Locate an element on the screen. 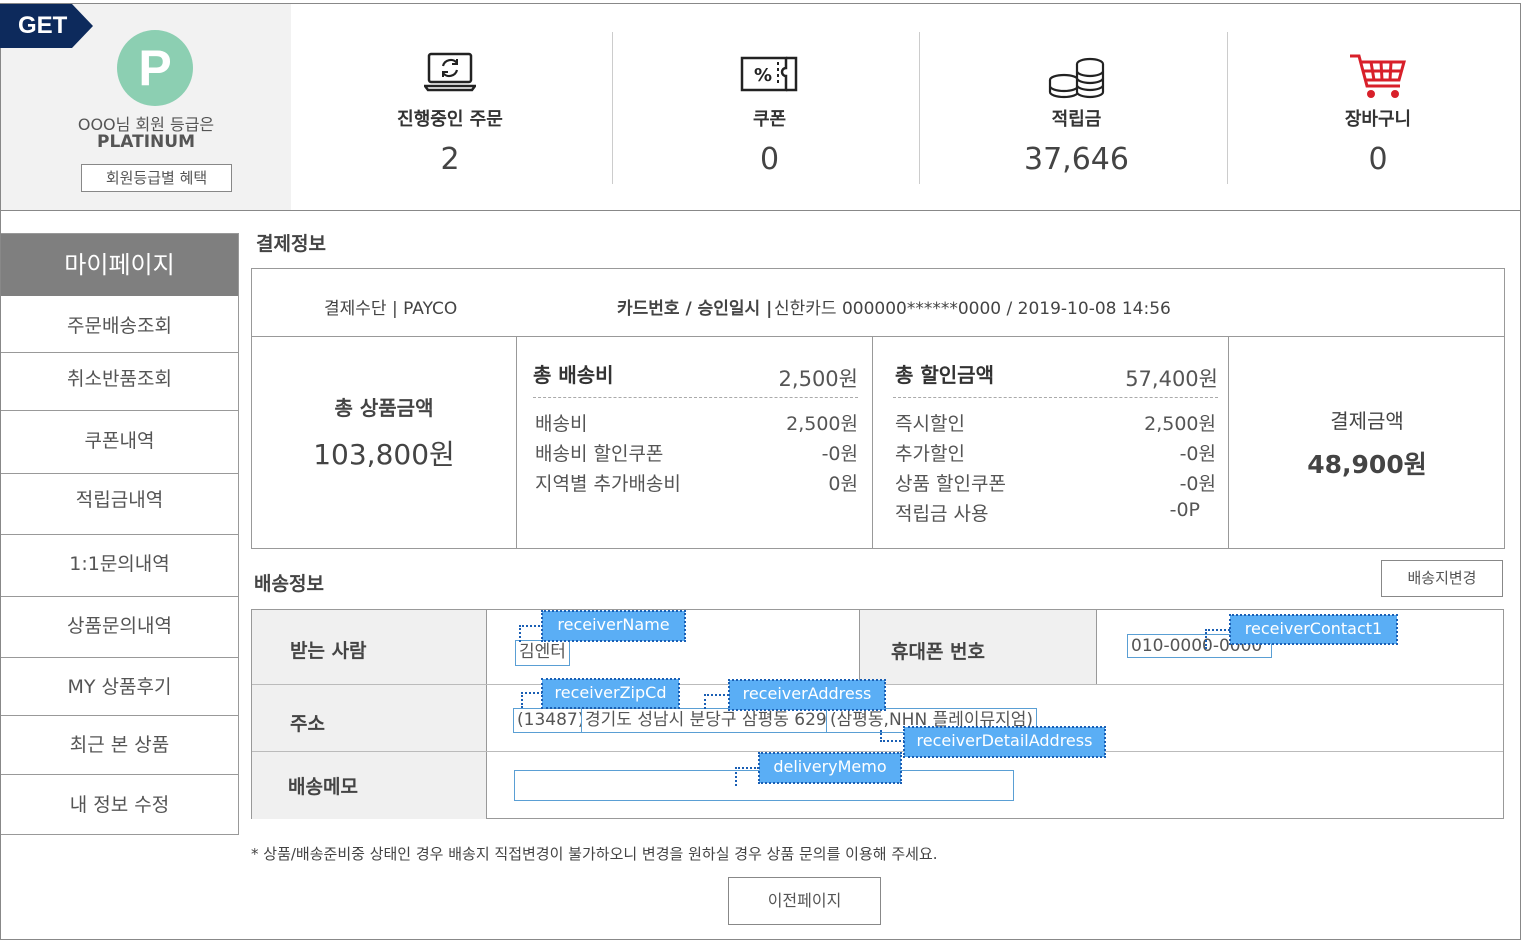 The width and height of the screenshot is (1523, 941). address-label: 주소 is located at coordinates (307, 724).